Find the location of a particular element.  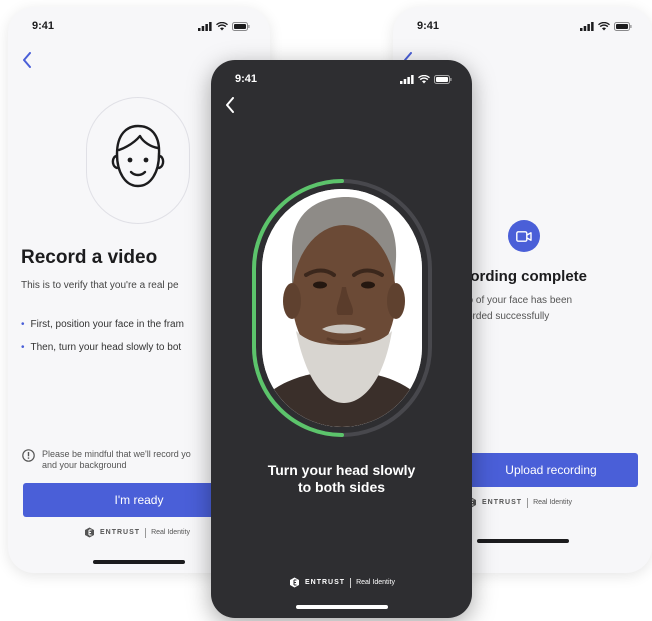

person-portrait is located at coordinates (342, 308).